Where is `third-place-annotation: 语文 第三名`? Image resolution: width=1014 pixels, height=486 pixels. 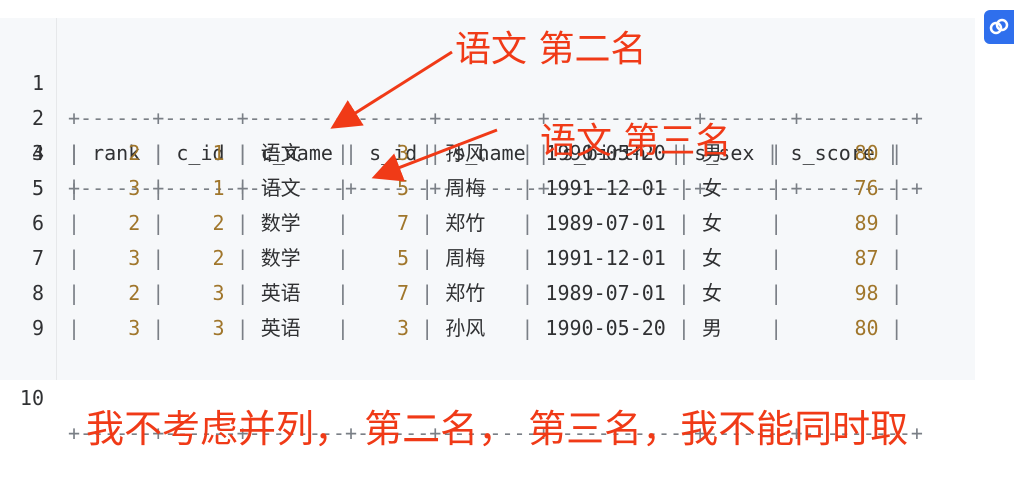 third-place-annotation: 语文 第三名 is located at coordinates (636, 141).